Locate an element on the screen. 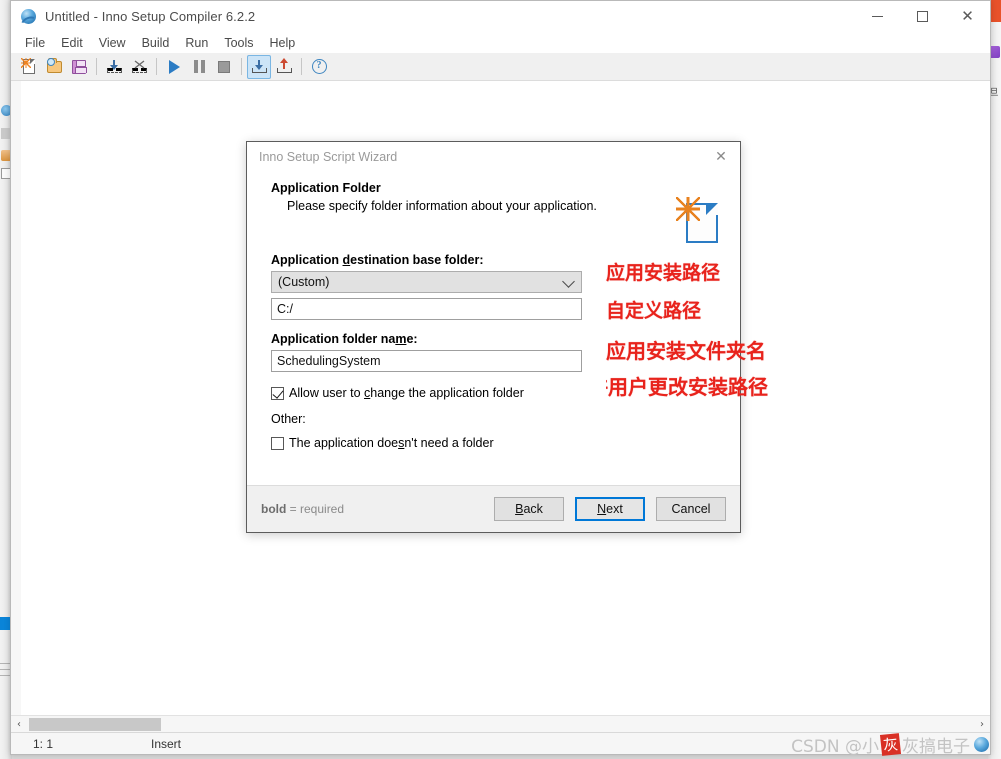 This screenshot has height=759, width=1001. insert-mode-indicator: Insert is located at coordinates (166, 743).